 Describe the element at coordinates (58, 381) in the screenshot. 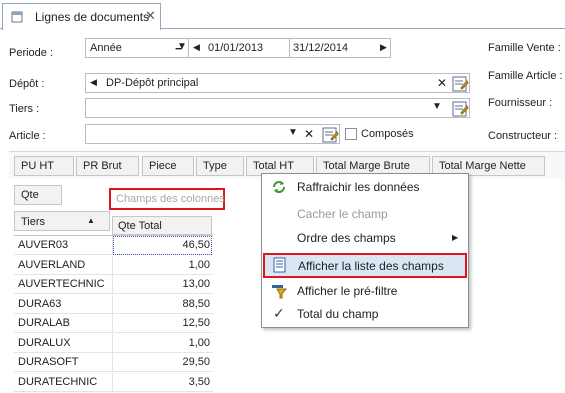

I see `tiers-cell: DURATECHNIC` at that location.